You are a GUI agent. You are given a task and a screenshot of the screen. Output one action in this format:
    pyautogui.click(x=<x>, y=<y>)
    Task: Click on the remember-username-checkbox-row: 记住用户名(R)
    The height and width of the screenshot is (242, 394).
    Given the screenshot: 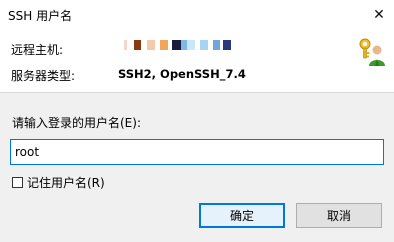 What is the action you would take?
    pyautogui.click(x=58, y=182)
    